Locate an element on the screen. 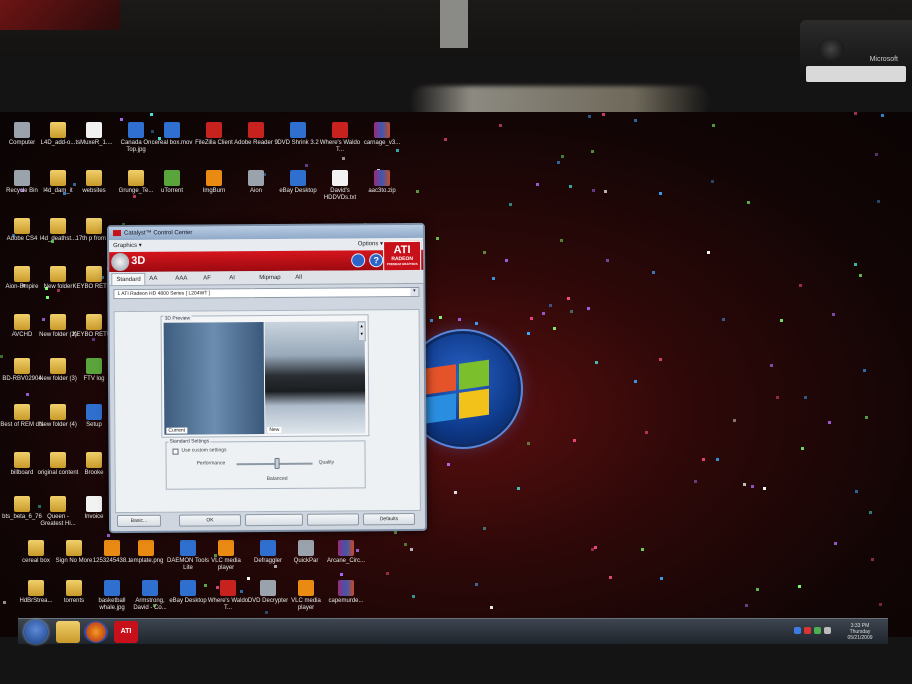 The height and width of the screenshot is (684, 912). desktop-icon: Aion is located at coordinates (256, 182).